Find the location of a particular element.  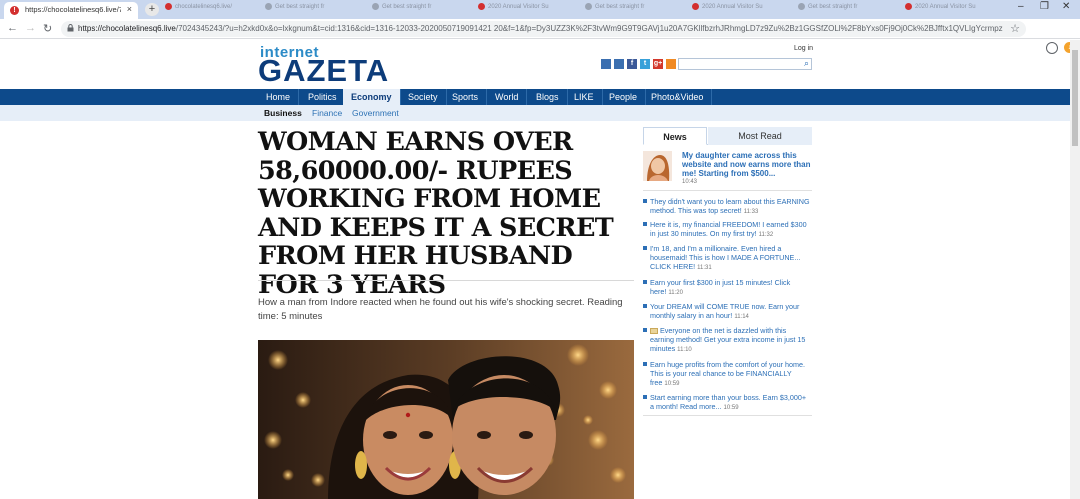

new-tab-button: + is located at coordinates (152, 9).